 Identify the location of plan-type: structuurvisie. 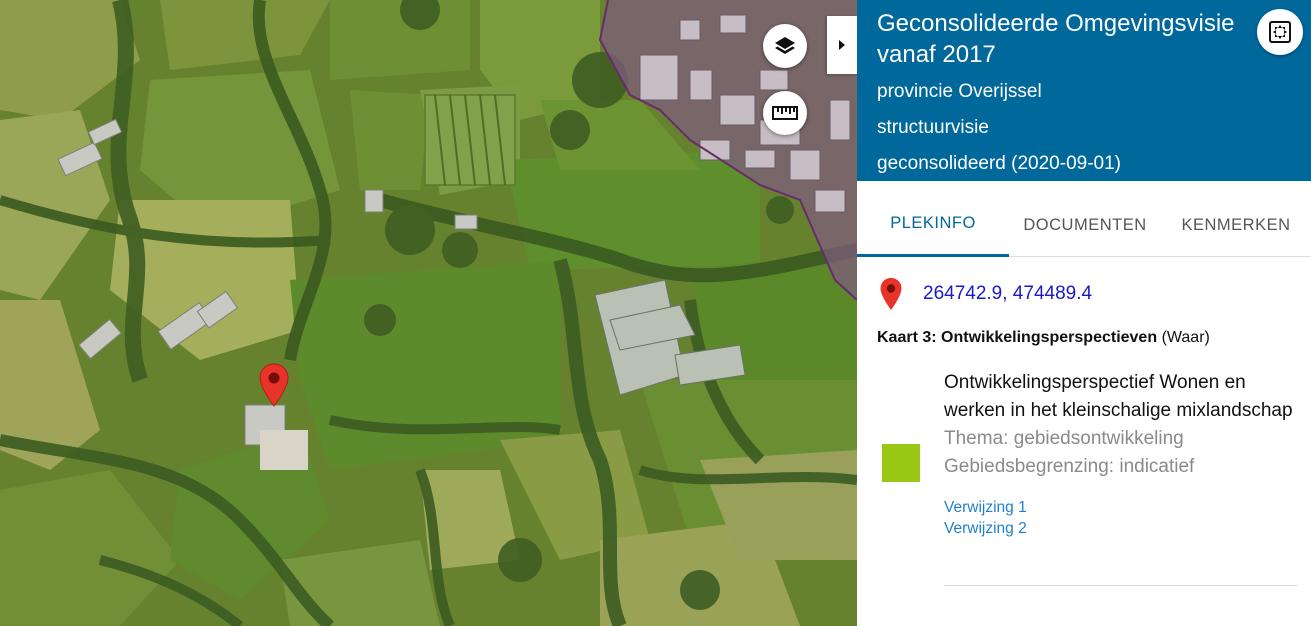
(933, 127).